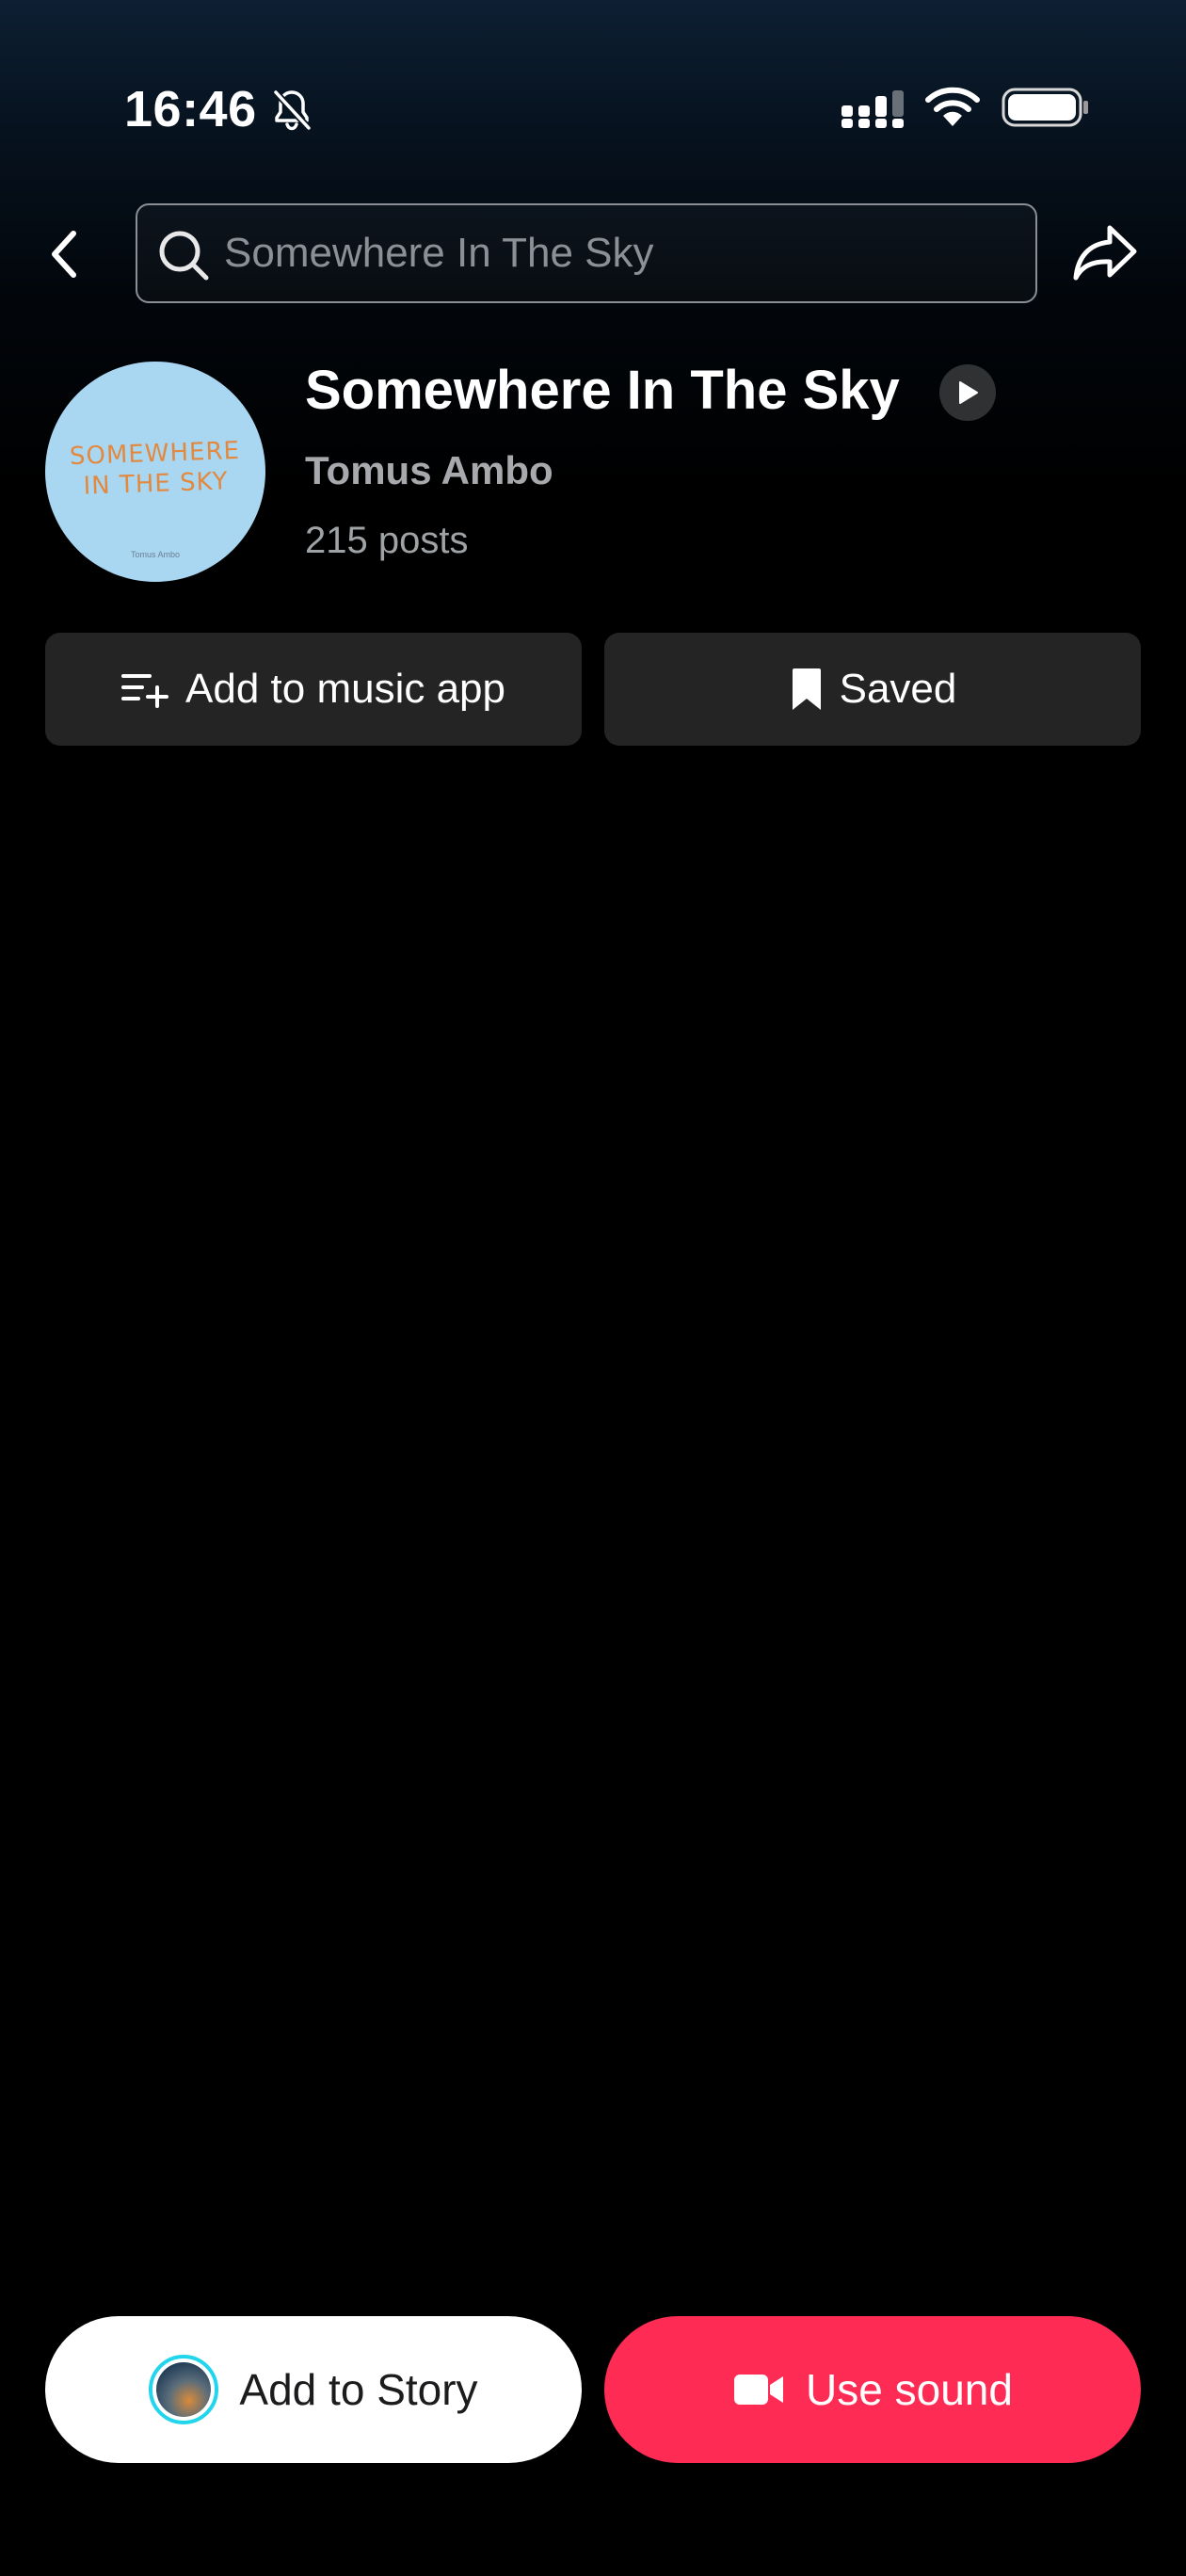 The width and height of the screenshot is (1186, 2576). I want to click on share-button, so click(1105, 252).